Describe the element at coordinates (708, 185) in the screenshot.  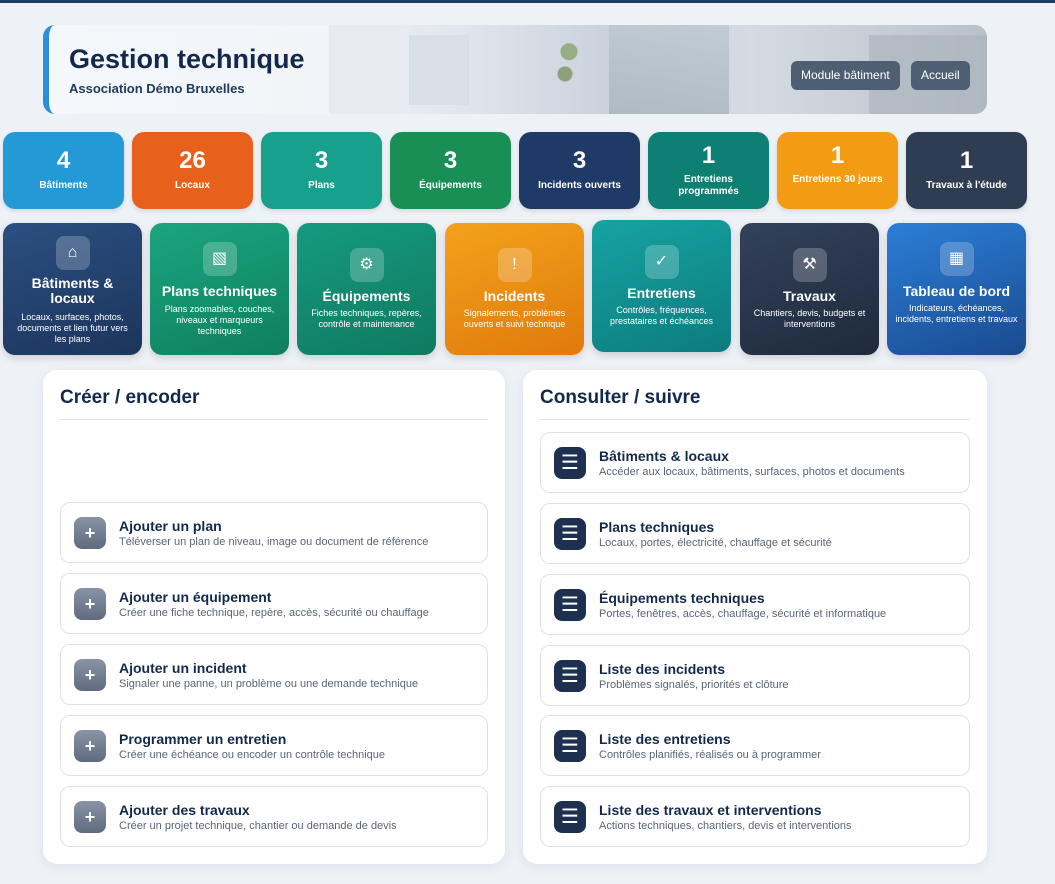
I see `stat-label: Entretiens programmés` at that location.